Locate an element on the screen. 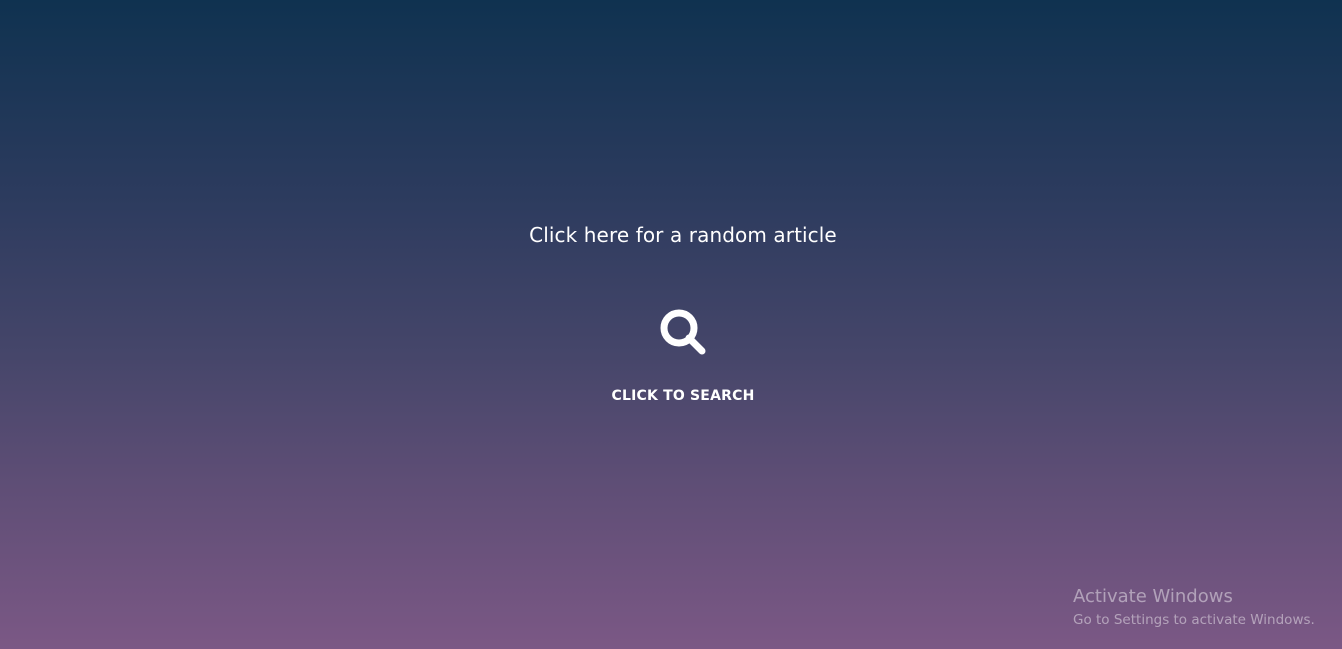  click-to-search-label: CLICK TO SEARCH is located at coordinates (671, 396).